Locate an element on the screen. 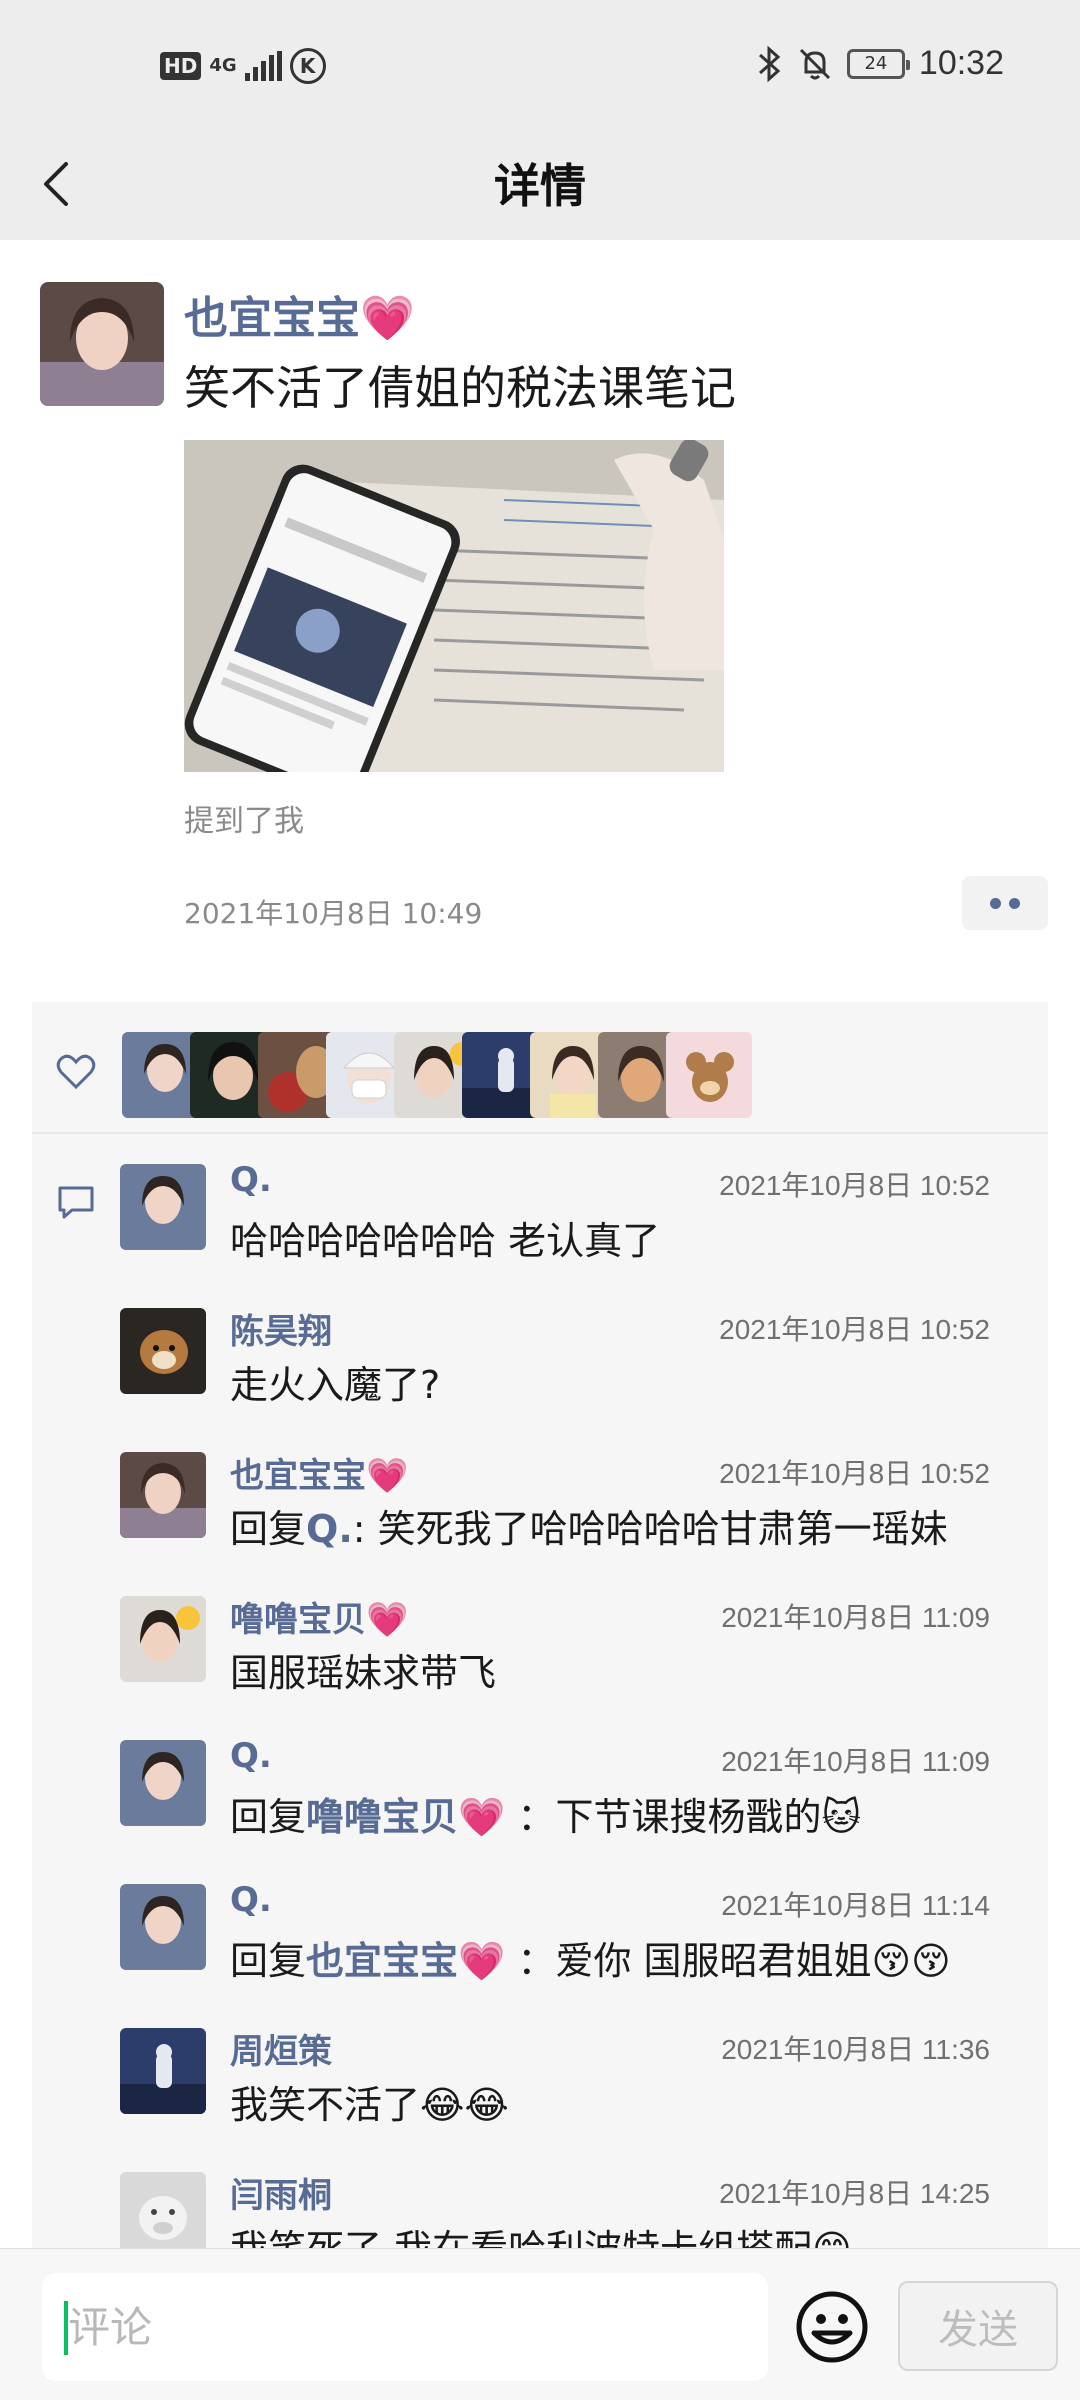 The height and width of the screenshot is (2400, 1080). comment-author: 闫雨桐 is located at coordinates (281, 2192).